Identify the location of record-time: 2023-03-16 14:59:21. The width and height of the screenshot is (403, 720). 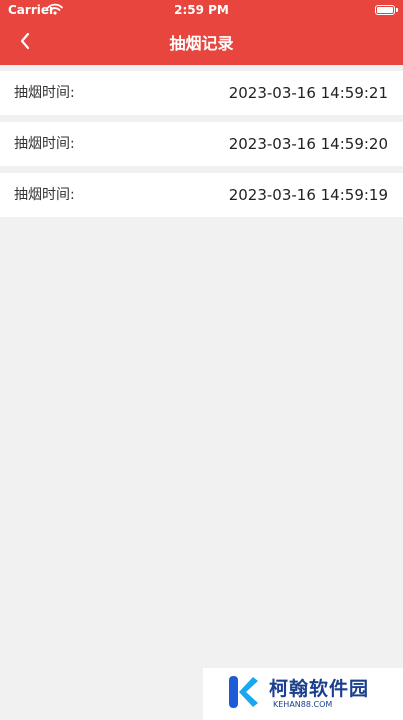
(308, 93).